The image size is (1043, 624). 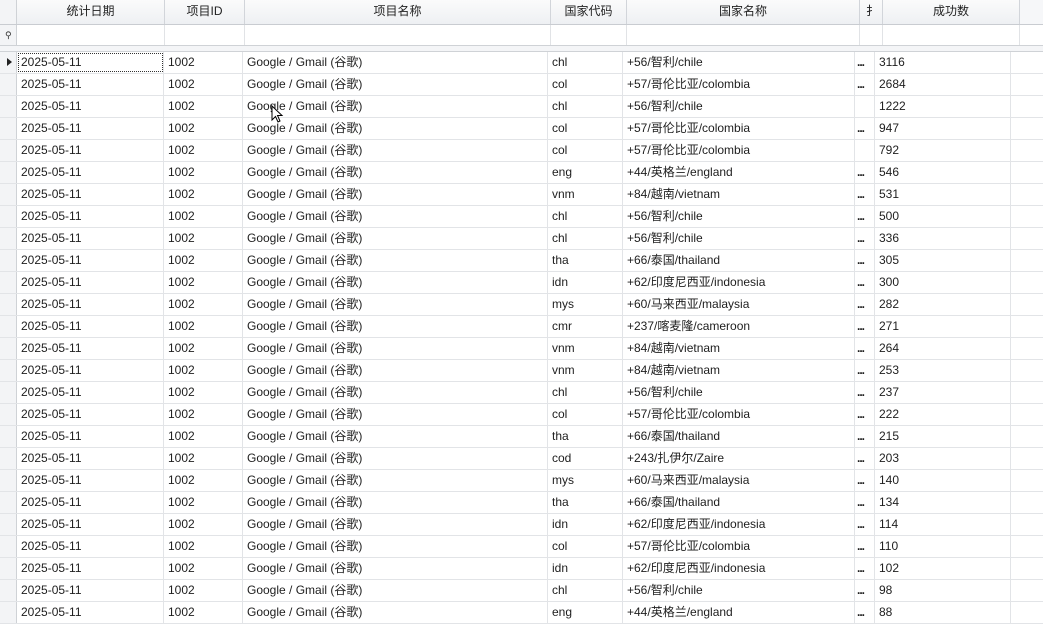 What do you see at coordinates (943, 414) in the screenshot?
I see `cell-success-count: 222` at bounding box center [943, 414].